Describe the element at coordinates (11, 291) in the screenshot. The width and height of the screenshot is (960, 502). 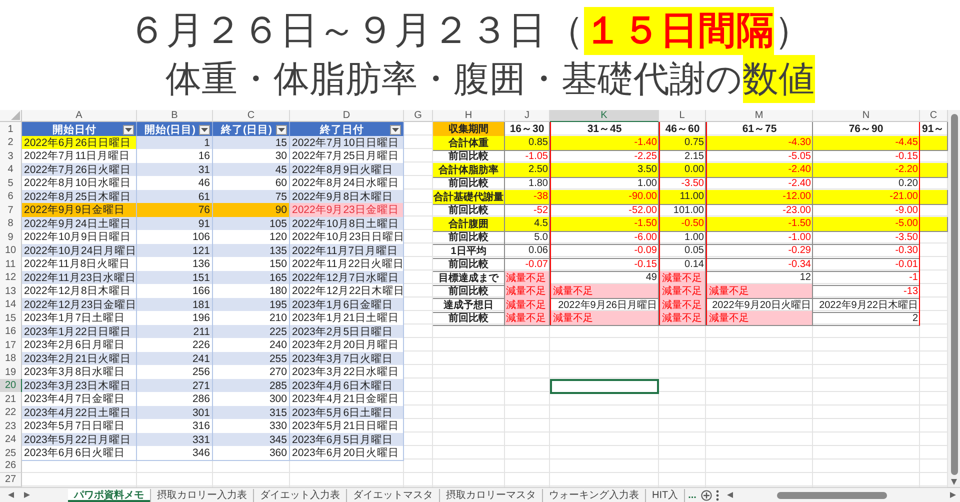
I see `row-header: 13` at that location.